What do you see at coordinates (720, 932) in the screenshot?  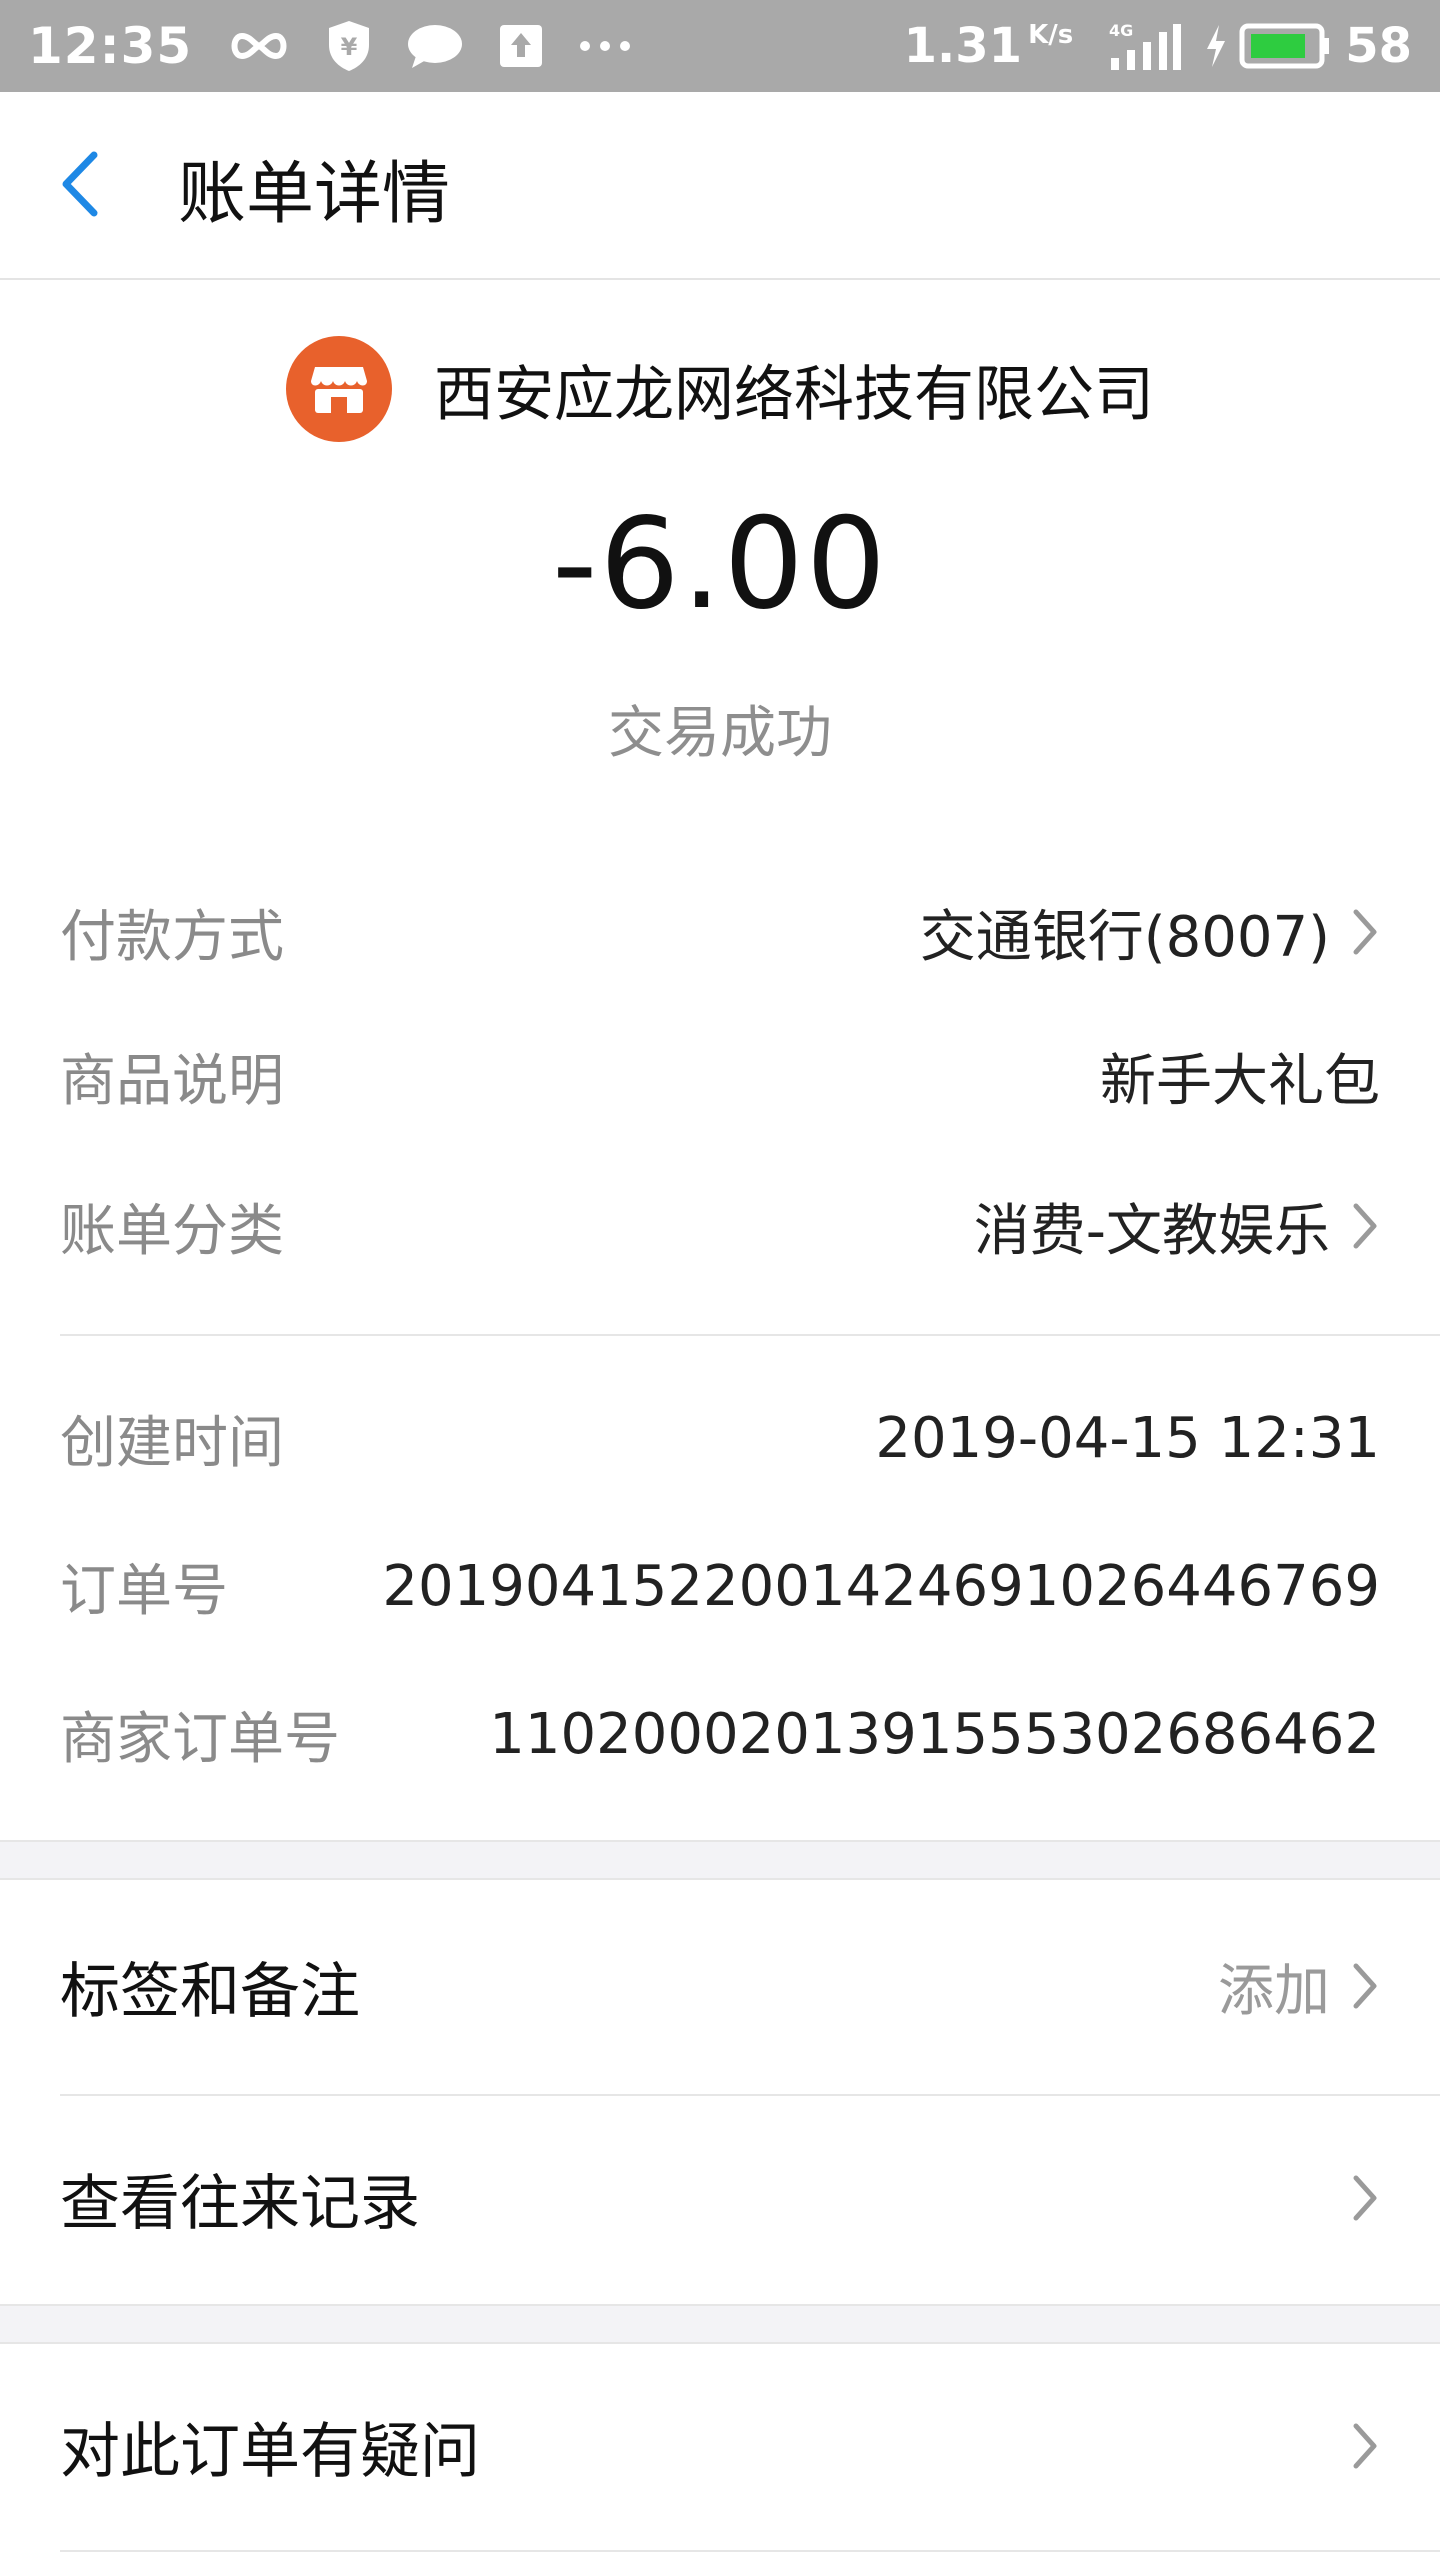 I see `payment-method-row: 付款方式 交通银行(8007)` at bounding box center [720, 932].